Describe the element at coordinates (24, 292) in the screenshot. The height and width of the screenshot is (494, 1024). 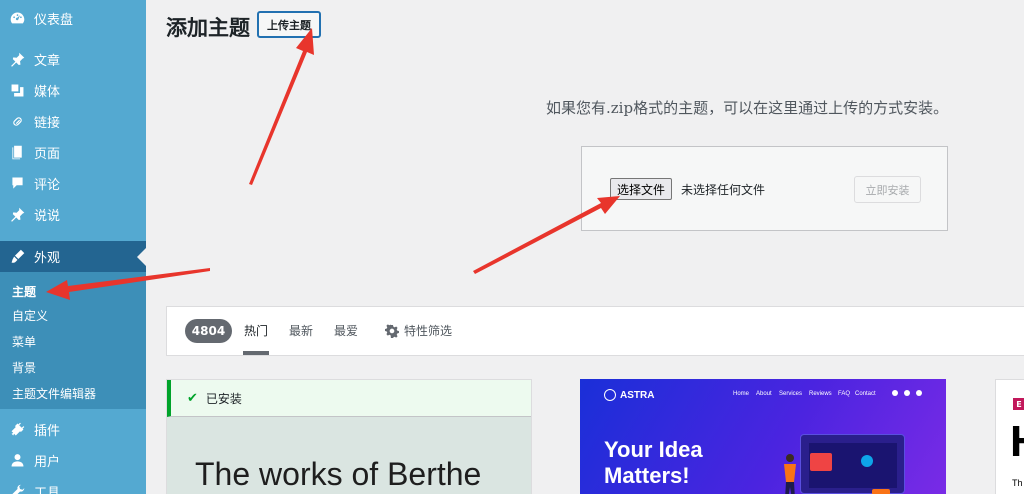
I see `submenu-themes: 主题` at that location.